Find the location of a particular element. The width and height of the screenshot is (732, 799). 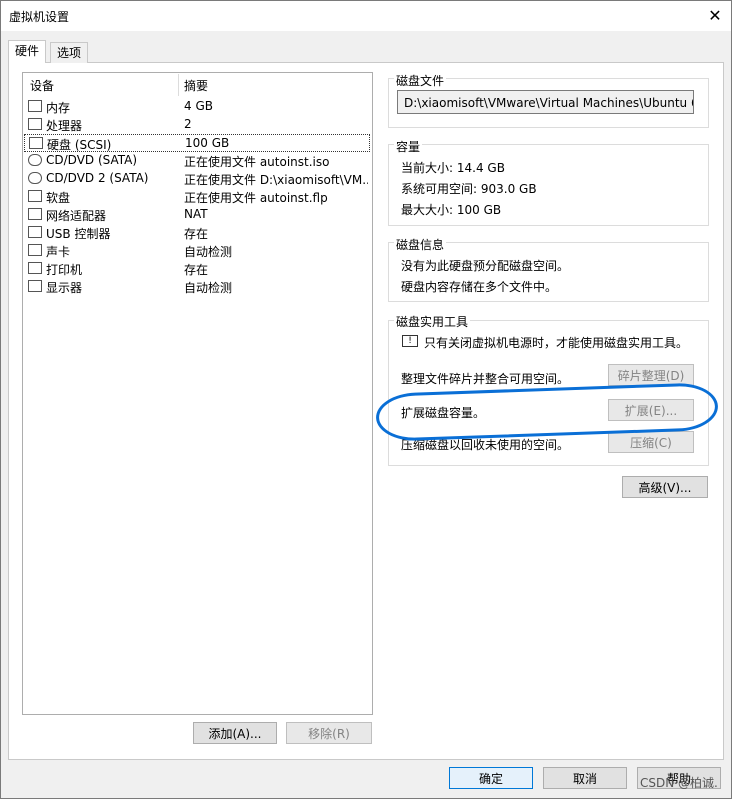

tab-hardware: 硬件 is located at coordinates (27, 51).